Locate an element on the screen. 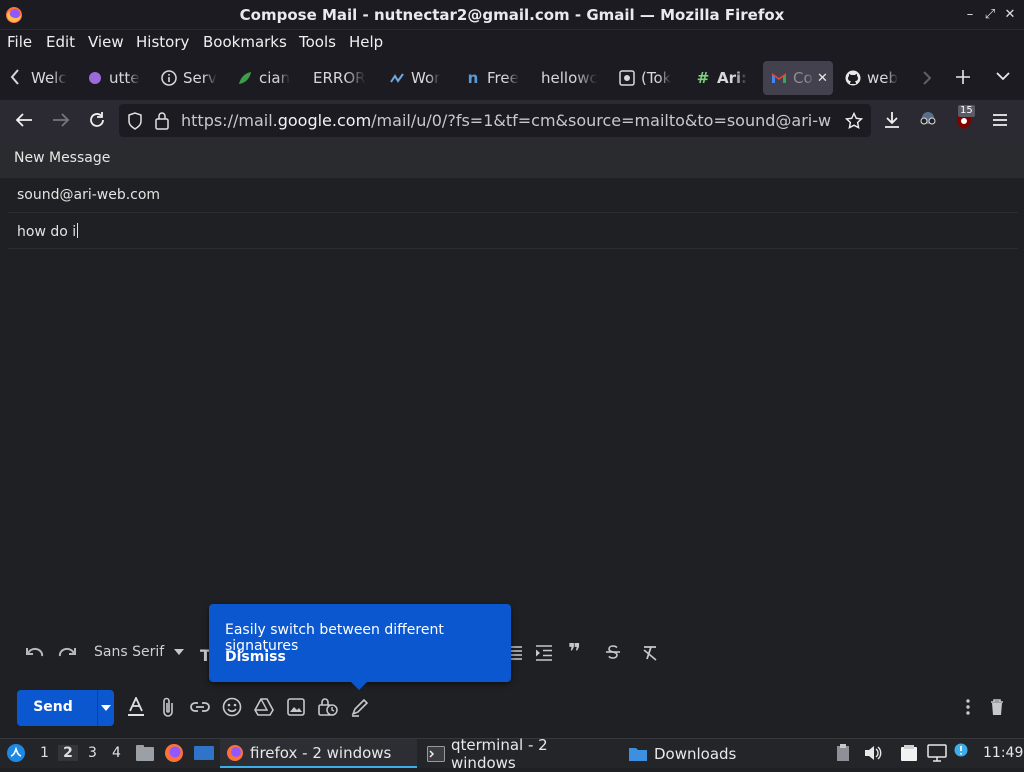  task-label: firefox - 2 windows is located at coordinates (321, 752).